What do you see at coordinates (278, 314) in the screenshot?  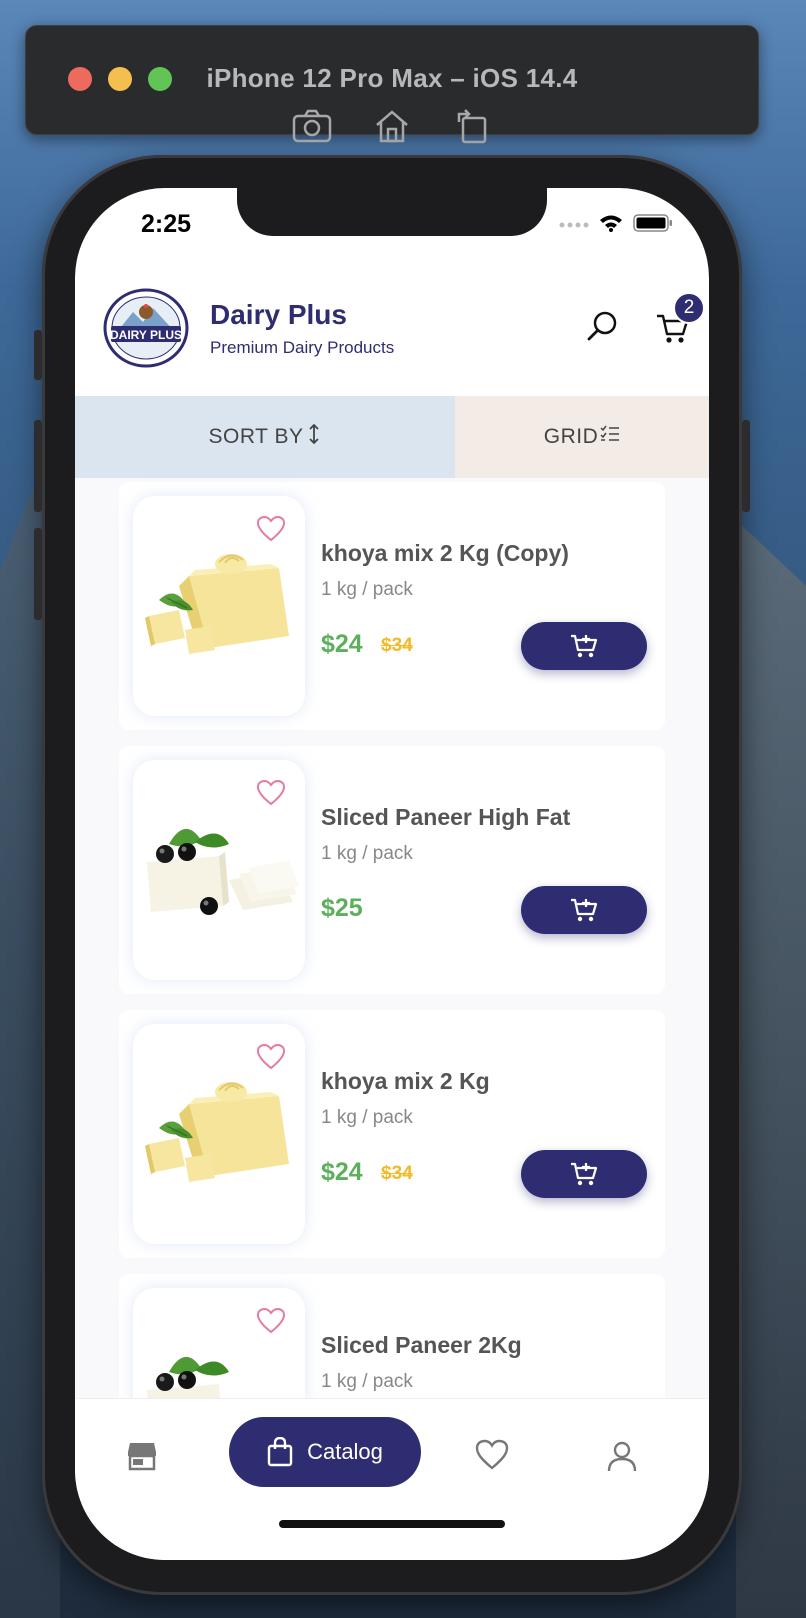 I see `brand-title: Dairy Plus` at bounding box center [278, 314].